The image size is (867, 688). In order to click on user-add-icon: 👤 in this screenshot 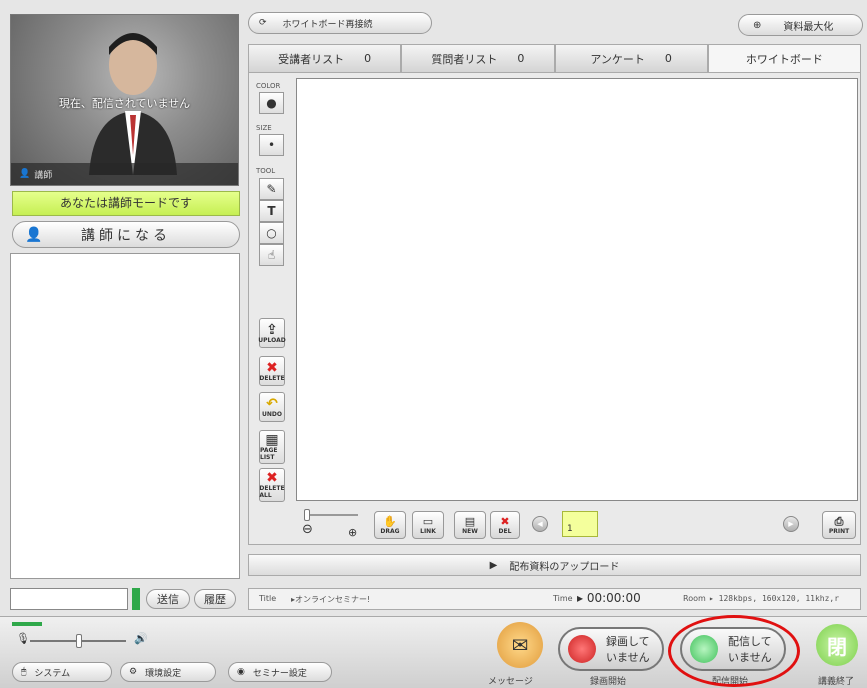, I will do `click(36, 234)`.